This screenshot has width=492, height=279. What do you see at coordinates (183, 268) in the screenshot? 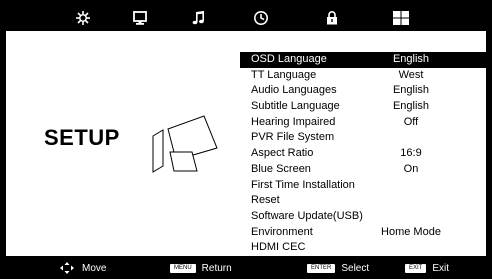
I see `menu-key: MENU` at bounding box center [183, 268].